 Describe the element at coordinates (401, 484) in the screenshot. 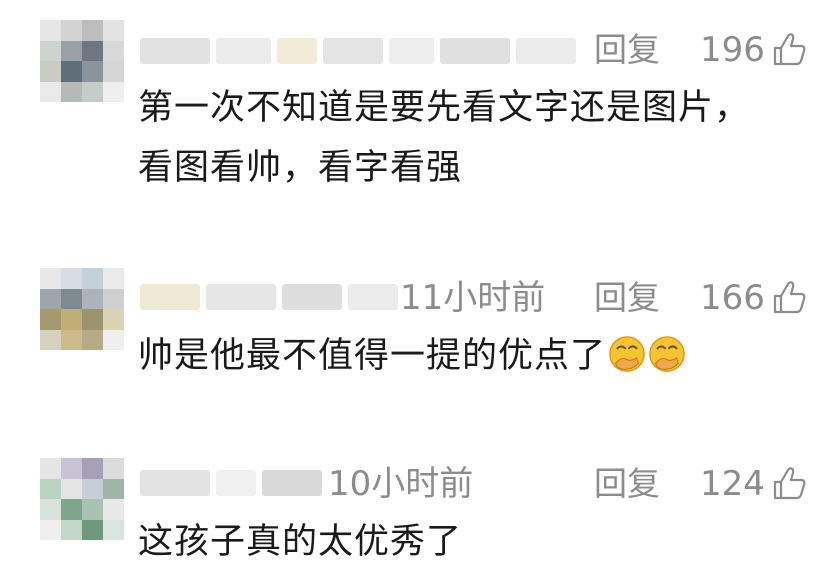

I see `comment-time: 10小时前` at that location.